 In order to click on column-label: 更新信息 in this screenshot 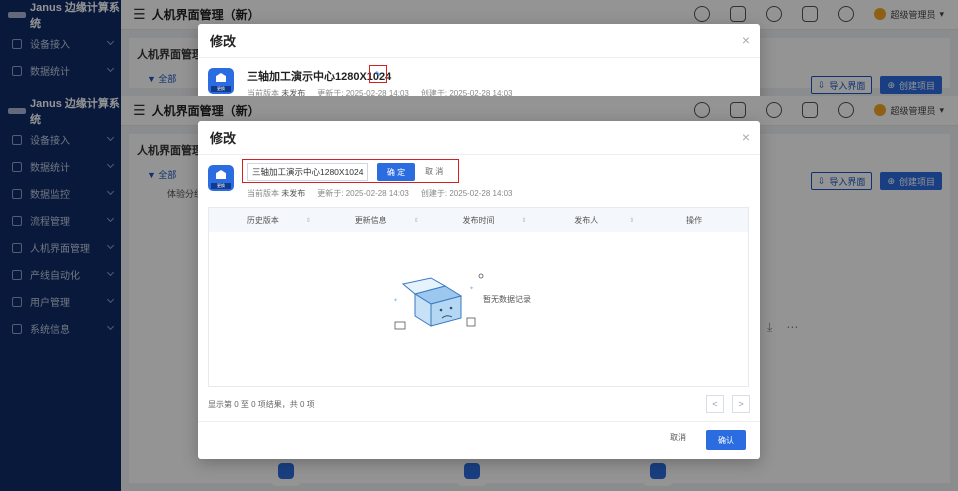, I will do `click(370, 220)`.